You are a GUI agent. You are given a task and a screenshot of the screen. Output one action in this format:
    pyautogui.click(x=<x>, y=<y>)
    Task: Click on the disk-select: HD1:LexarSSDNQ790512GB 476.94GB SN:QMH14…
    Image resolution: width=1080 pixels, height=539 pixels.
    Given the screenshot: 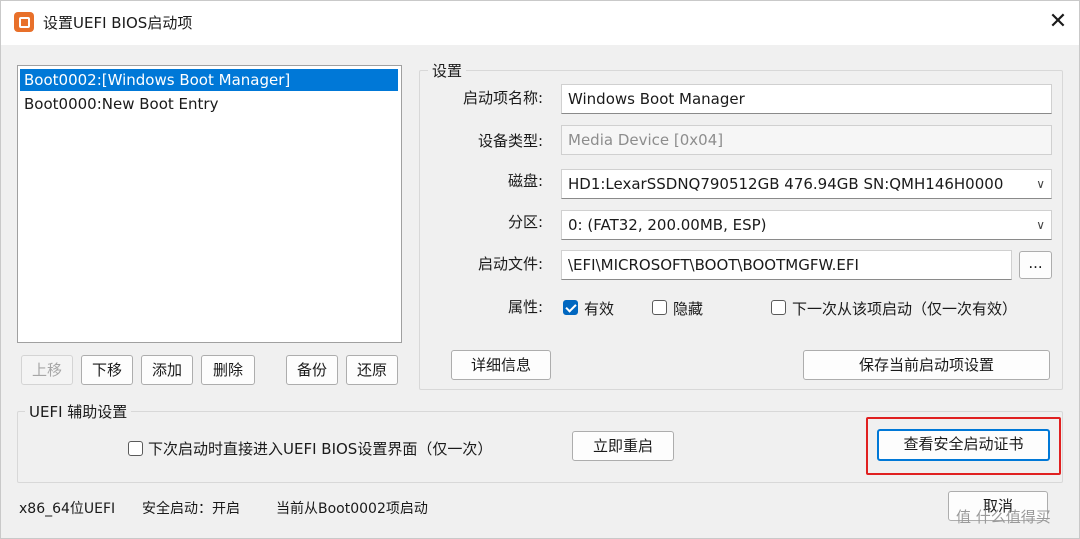 What is the action you would take?
    pyautogui.click(x=806, y=184)
    